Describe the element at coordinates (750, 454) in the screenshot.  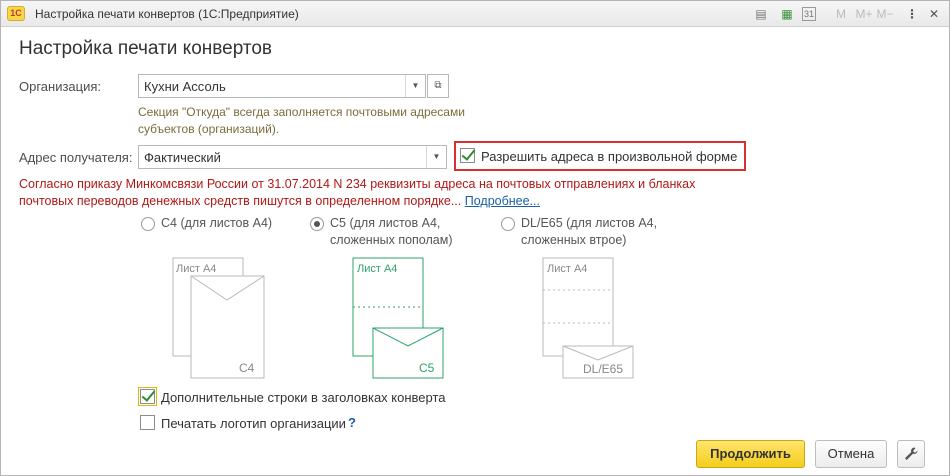
I see `continue-button: Продолжить` at that location.